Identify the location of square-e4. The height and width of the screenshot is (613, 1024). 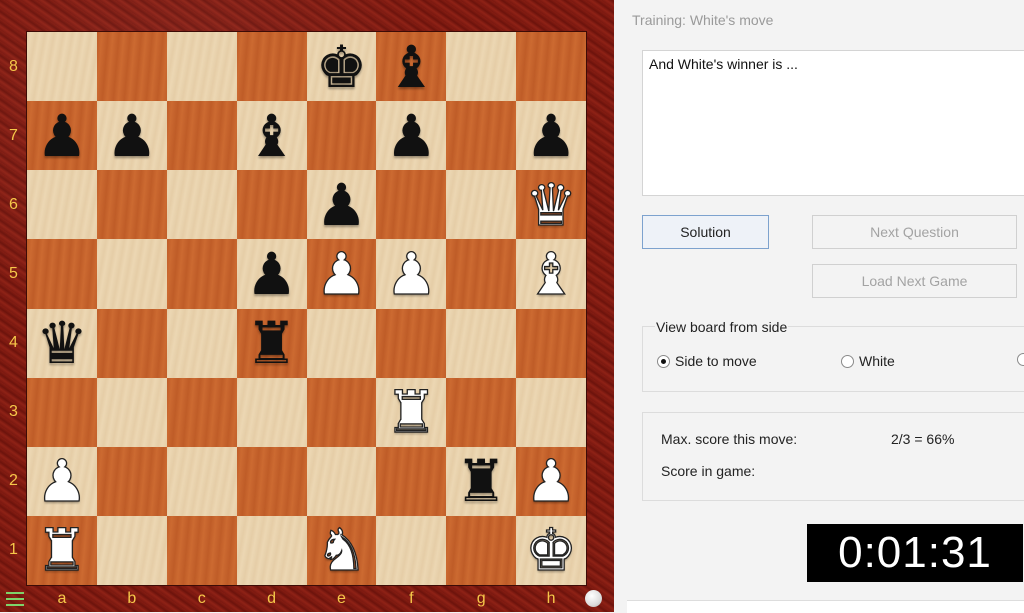
(341, 343).